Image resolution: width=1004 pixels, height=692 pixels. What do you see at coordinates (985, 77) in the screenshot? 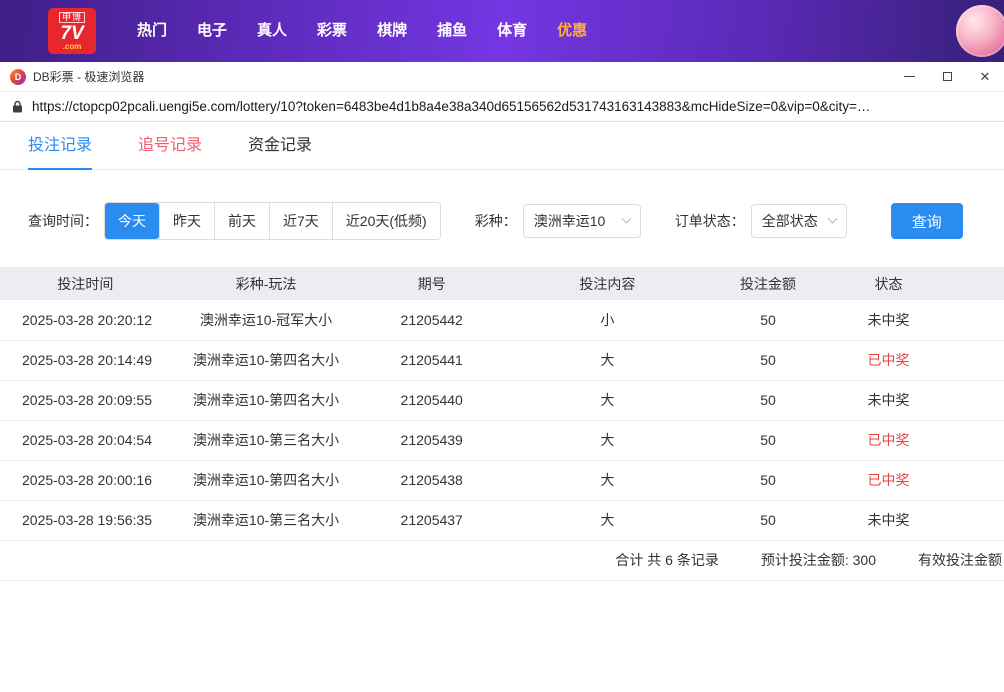
I see `close-button: ✕` at bounding box center [985, 77].